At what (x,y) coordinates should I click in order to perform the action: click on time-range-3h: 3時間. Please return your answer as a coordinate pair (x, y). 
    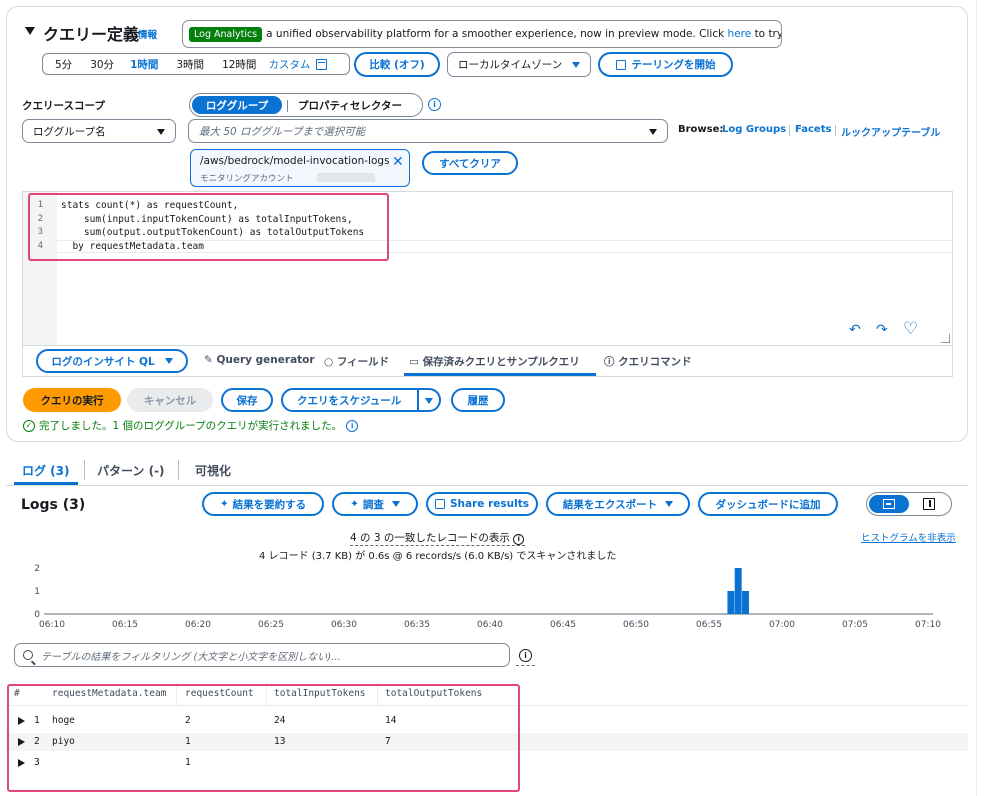
    Looking at the image, I should click on (190, 64).